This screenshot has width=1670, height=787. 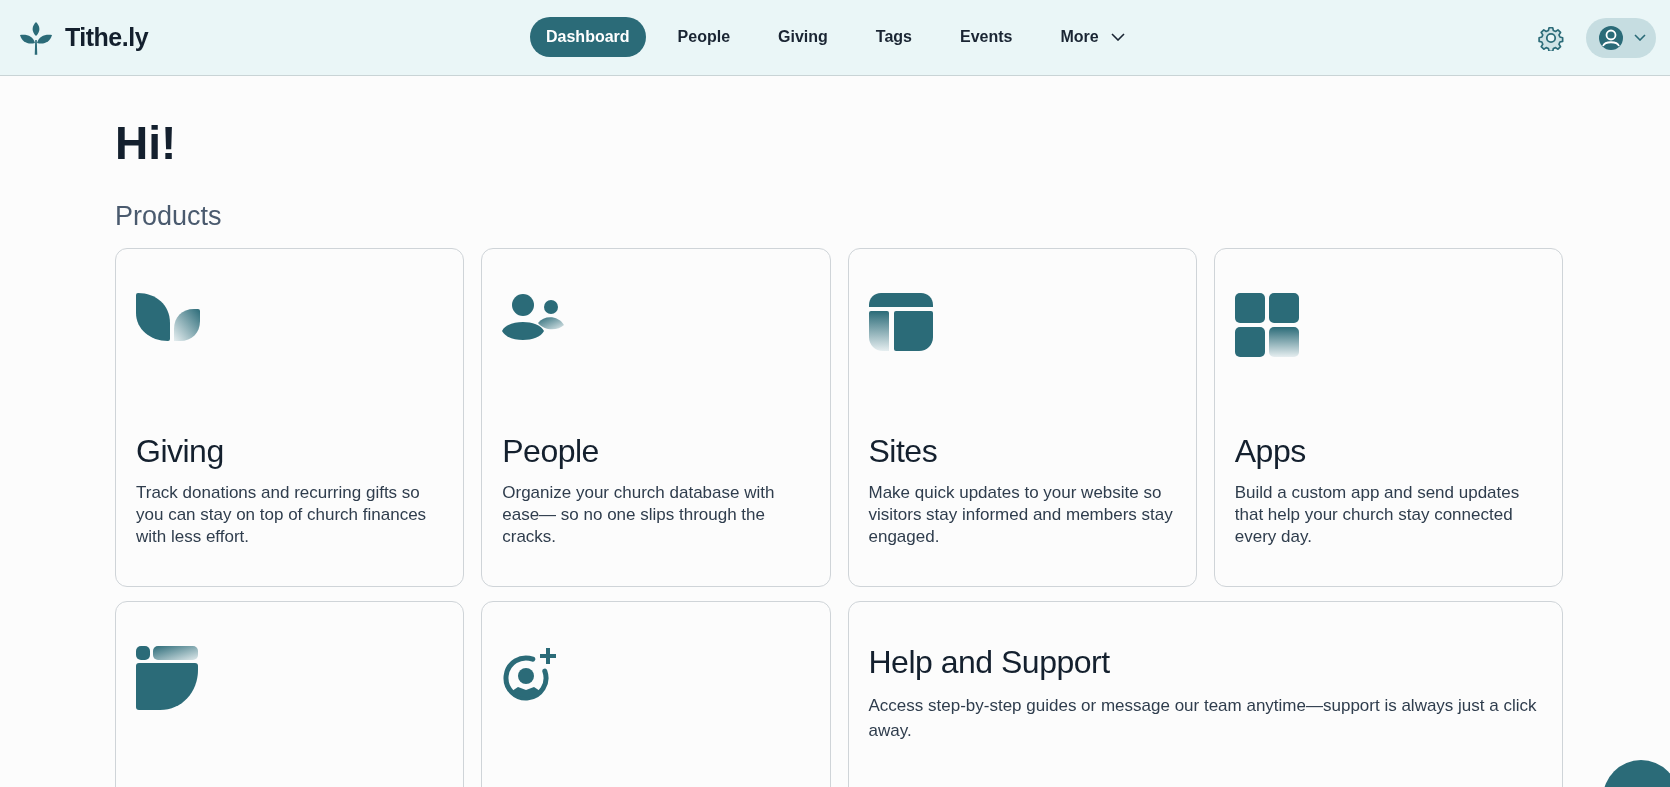 What do you see at coordinates (986, 37) in the screenshot?
I see `nav-tab: Events` at bounding box center [986, 37].